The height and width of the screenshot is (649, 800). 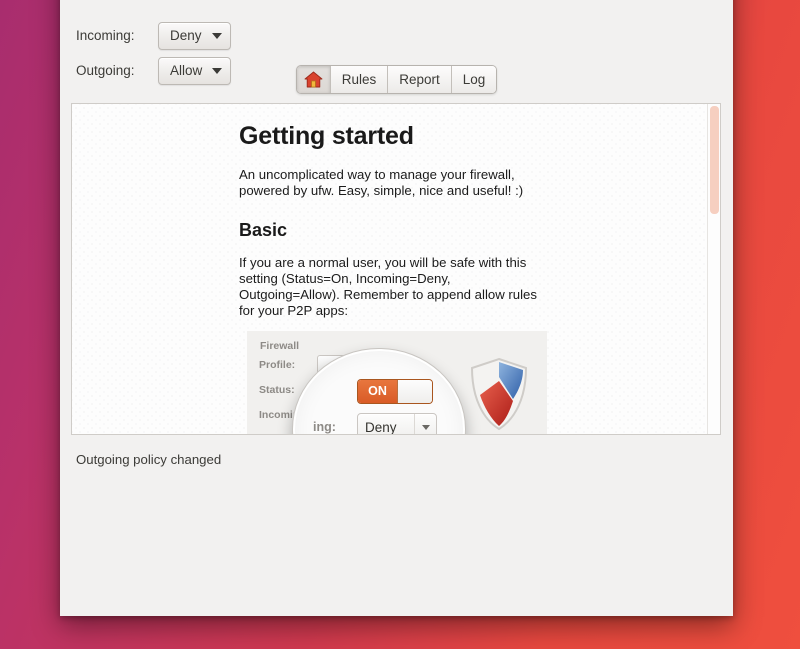 I want to click on magnifier-status-row: ON, so click(x=388, y=391).